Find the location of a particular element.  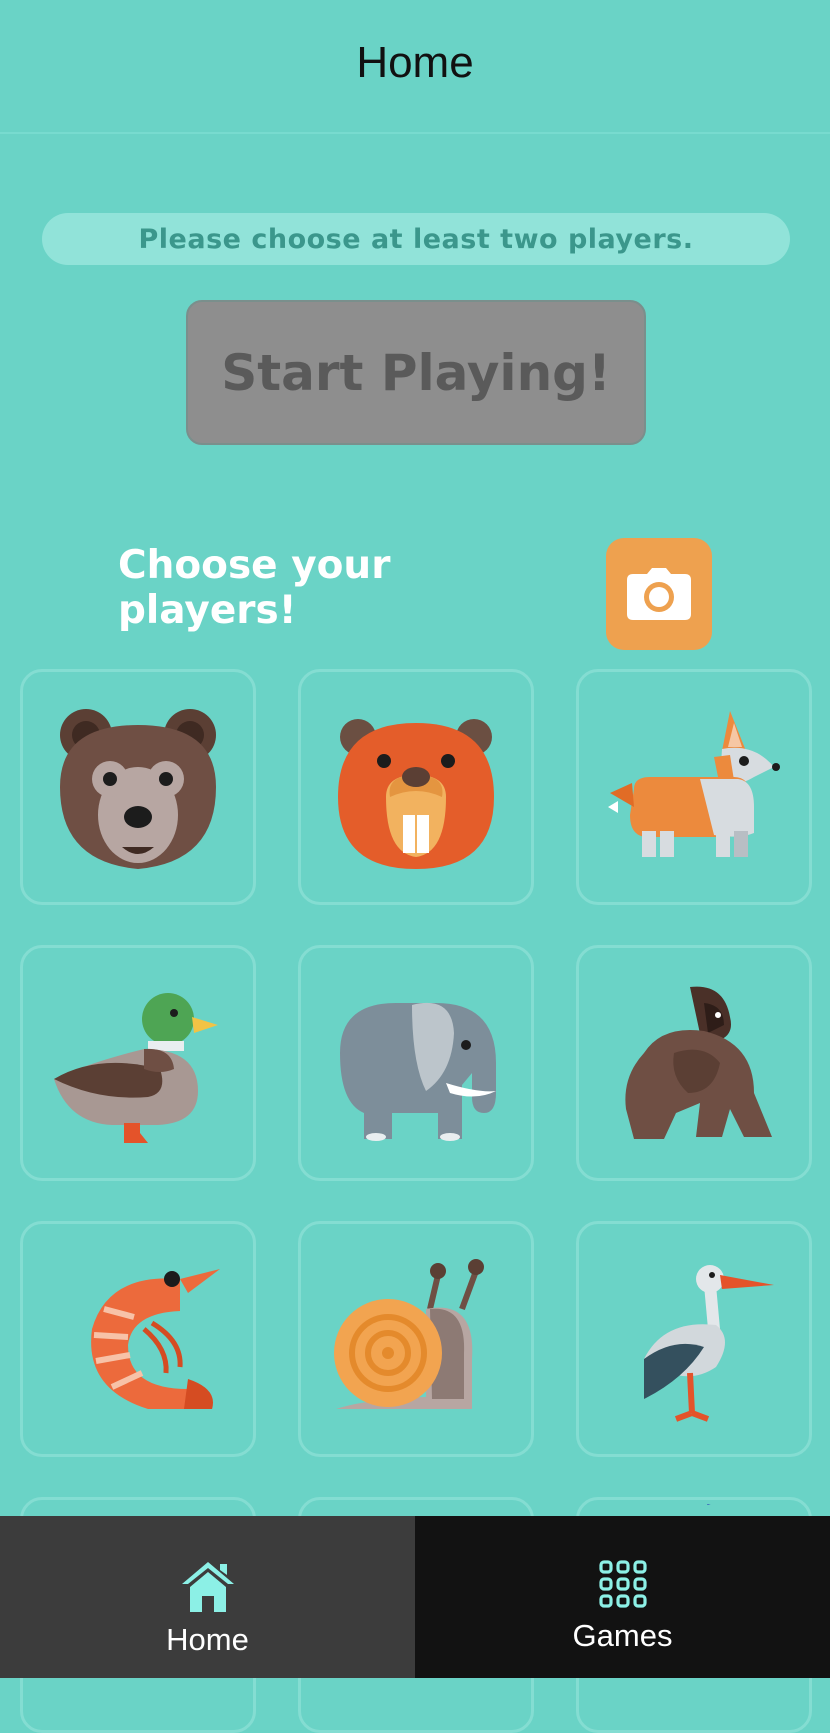

app-header: Home is located at coordinates (415, 67).